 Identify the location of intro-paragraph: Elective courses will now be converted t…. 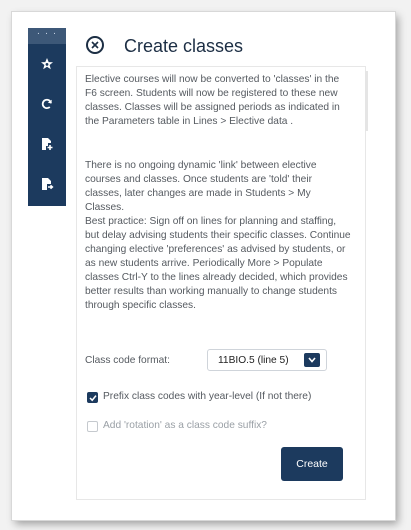
(212, 100).